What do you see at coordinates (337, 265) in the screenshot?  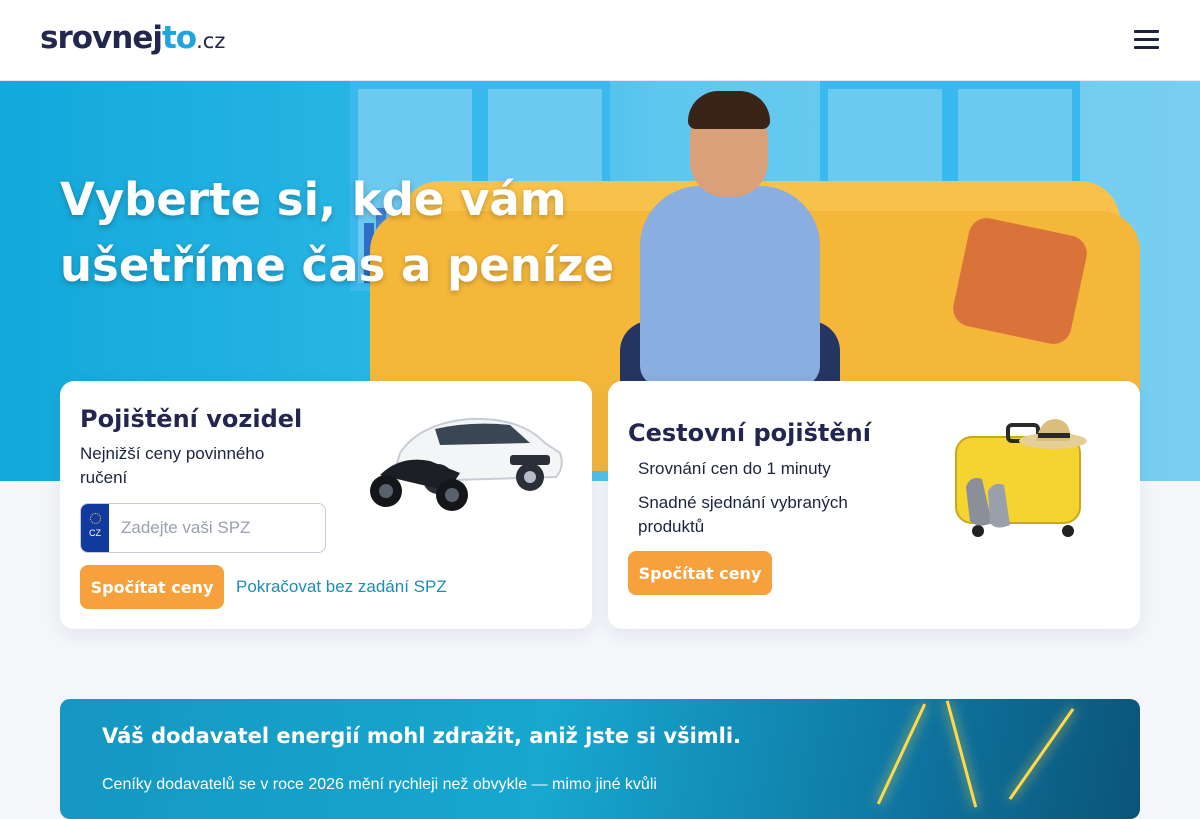 I see `hero-title-line2: ušetříme čas a peníze` at bounding box center [337, 265].